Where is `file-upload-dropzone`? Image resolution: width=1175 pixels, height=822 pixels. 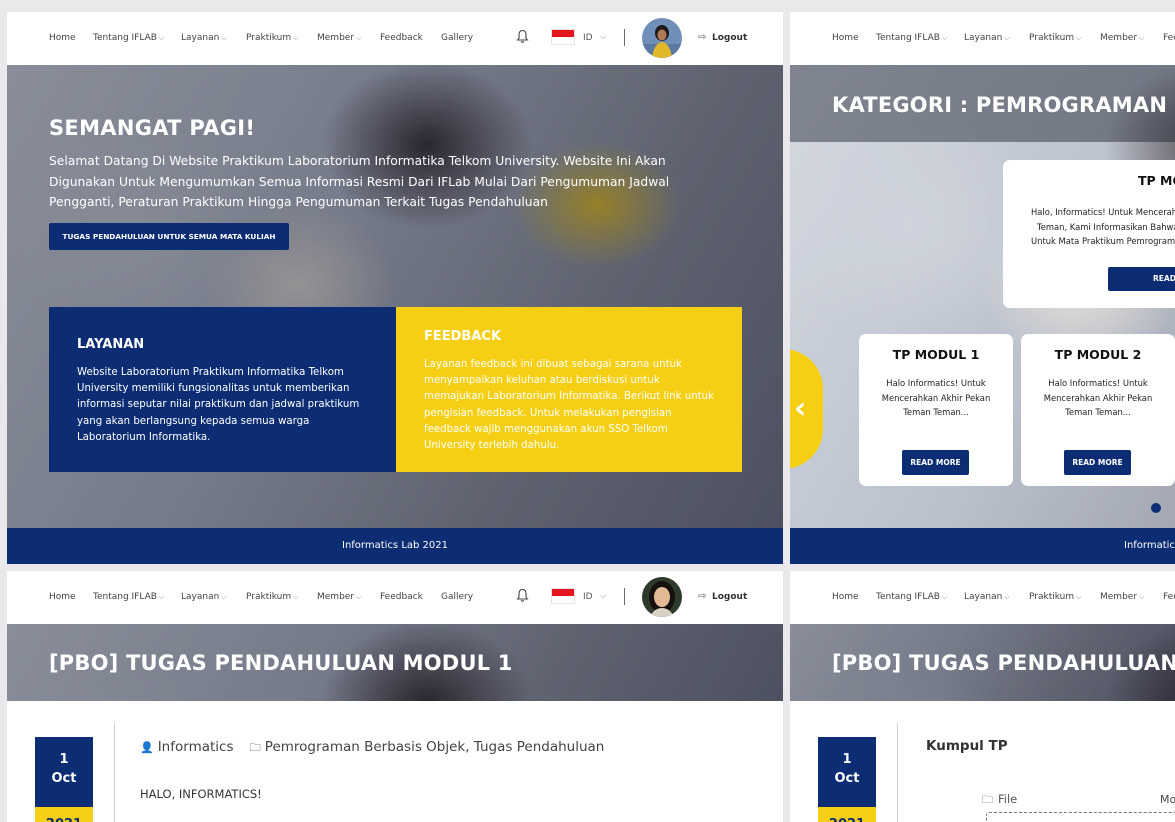
file-upload-dropzone is located at coordinates (1080, 817).